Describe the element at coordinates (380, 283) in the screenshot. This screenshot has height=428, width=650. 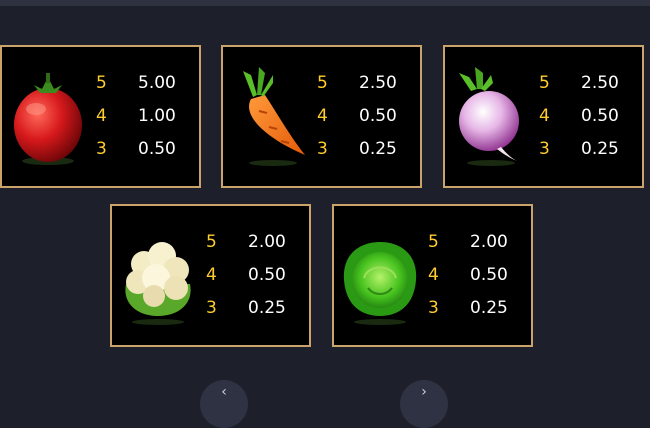
I see `cabbage-icon` at that location.